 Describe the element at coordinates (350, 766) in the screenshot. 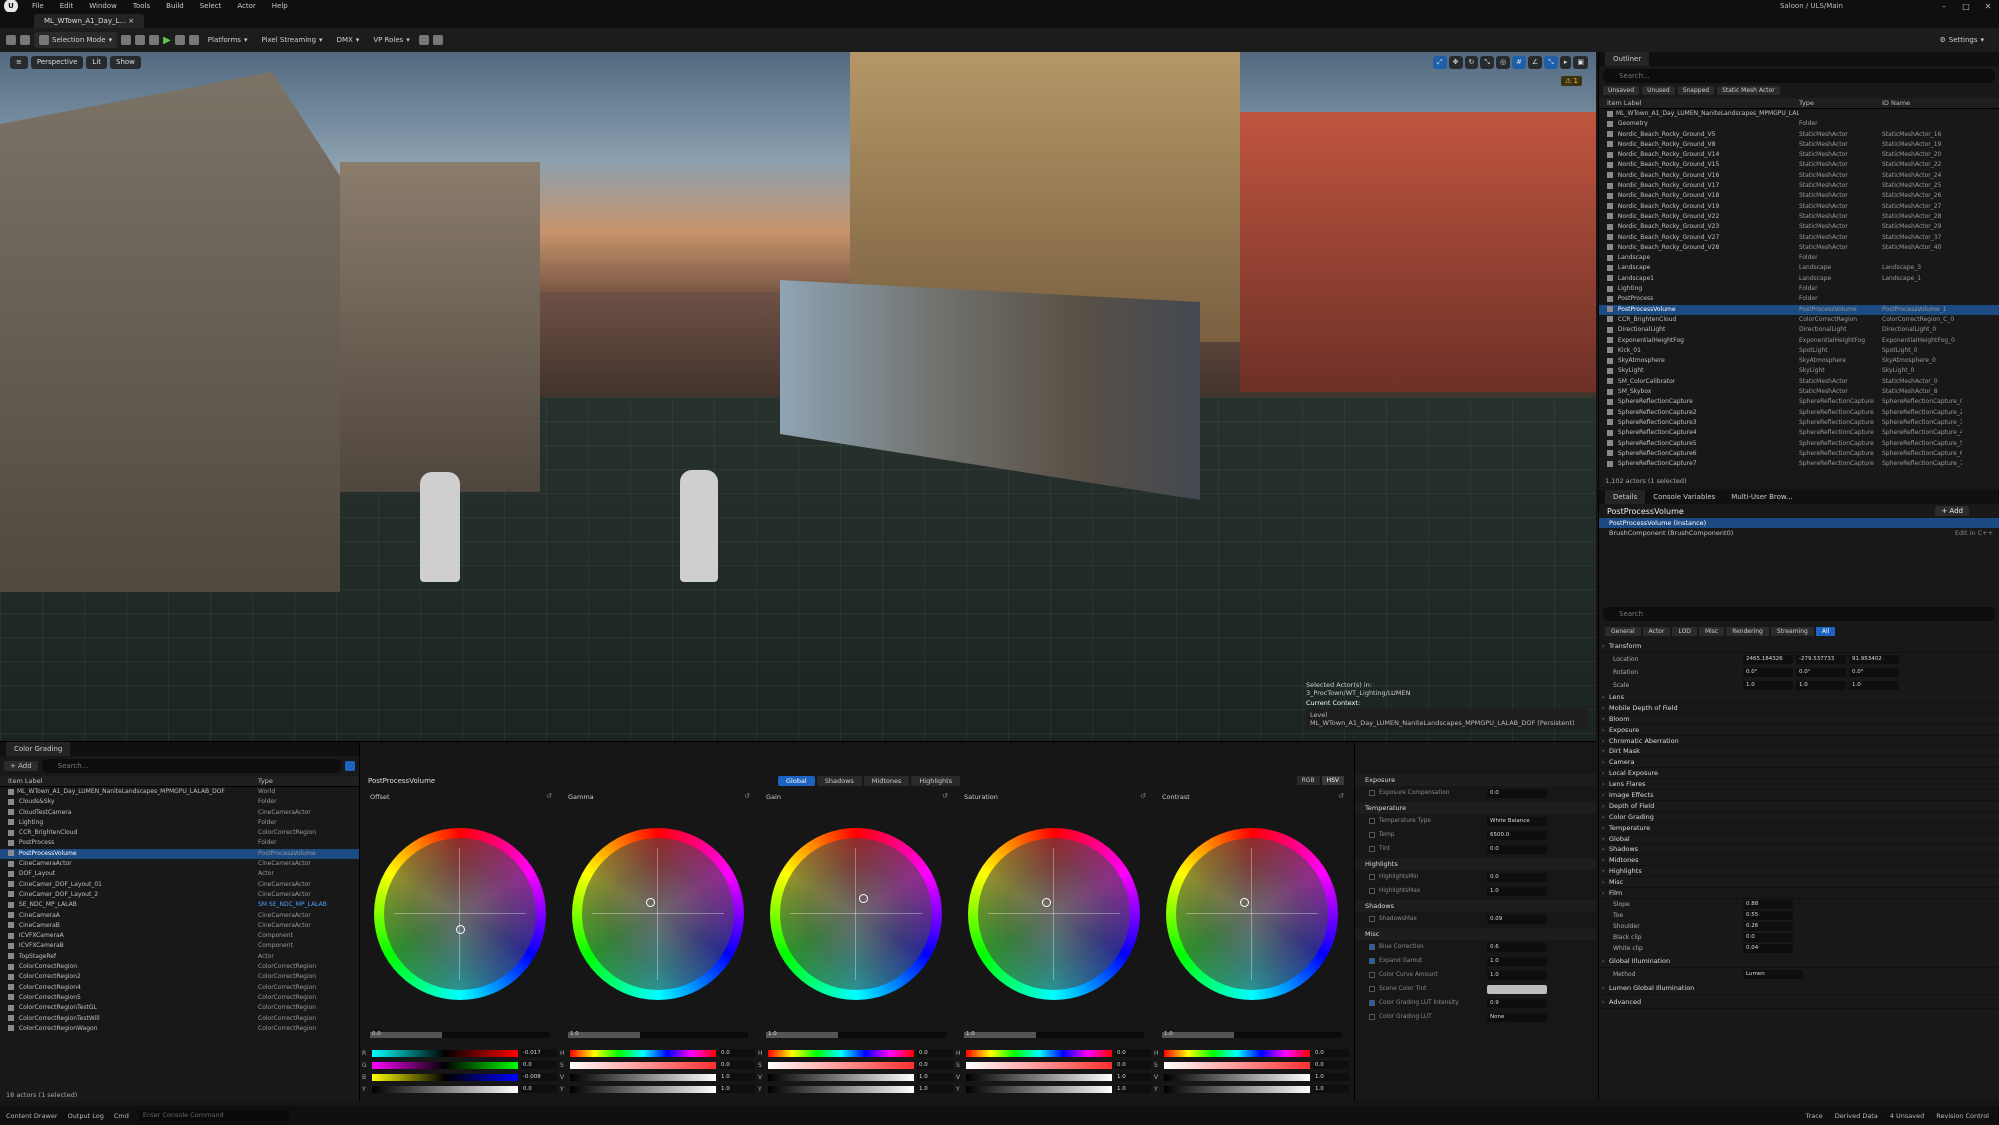

I see `filter-icon` at that location.